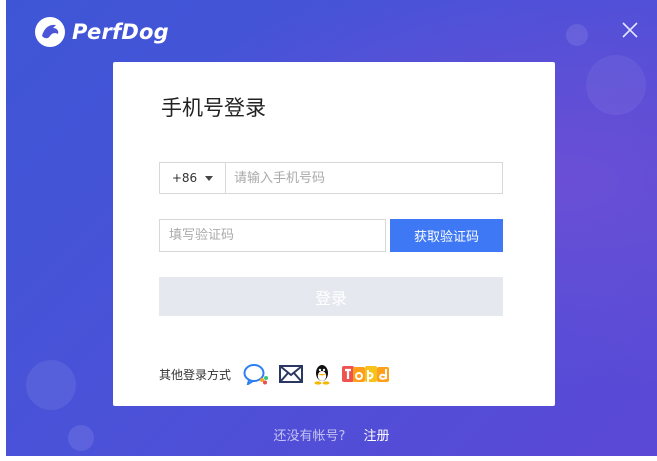 This screenshot has width=657, height=461. I want to click on qq-icon, so click(322, 375).